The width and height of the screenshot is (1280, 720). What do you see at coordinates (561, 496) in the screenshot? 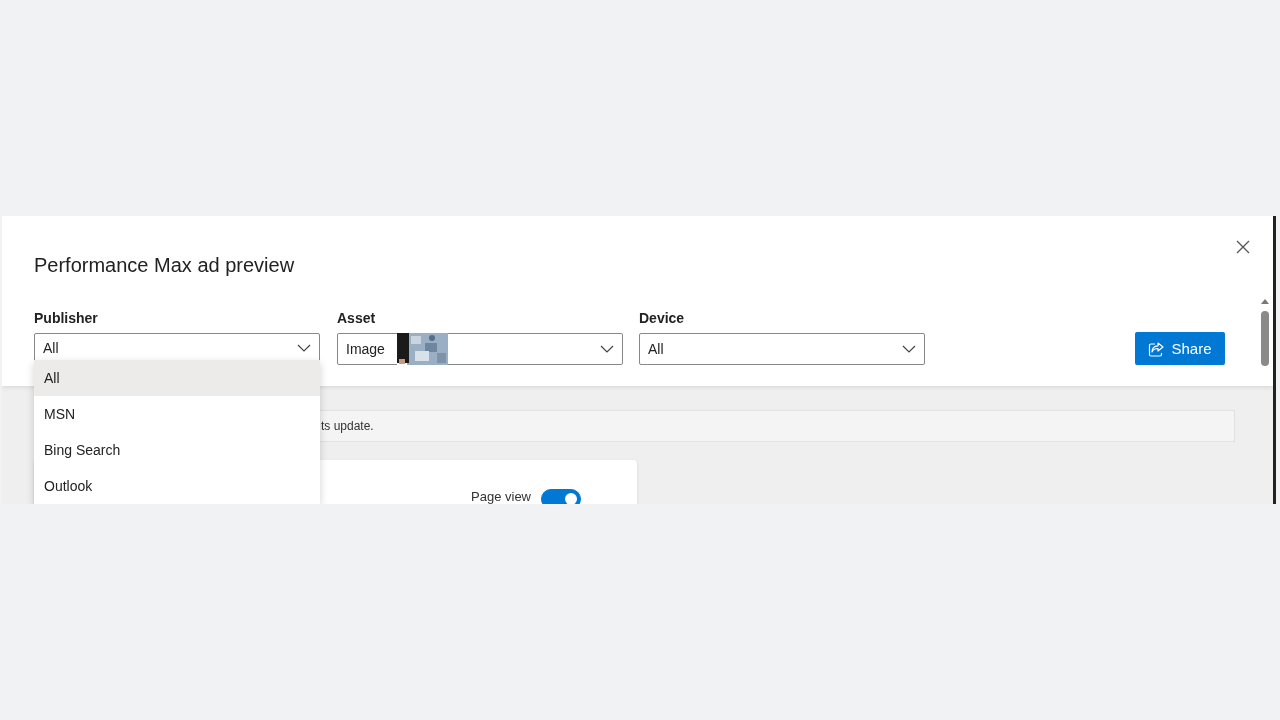
I see `toggle-switch` at bounding box center [561, 496].